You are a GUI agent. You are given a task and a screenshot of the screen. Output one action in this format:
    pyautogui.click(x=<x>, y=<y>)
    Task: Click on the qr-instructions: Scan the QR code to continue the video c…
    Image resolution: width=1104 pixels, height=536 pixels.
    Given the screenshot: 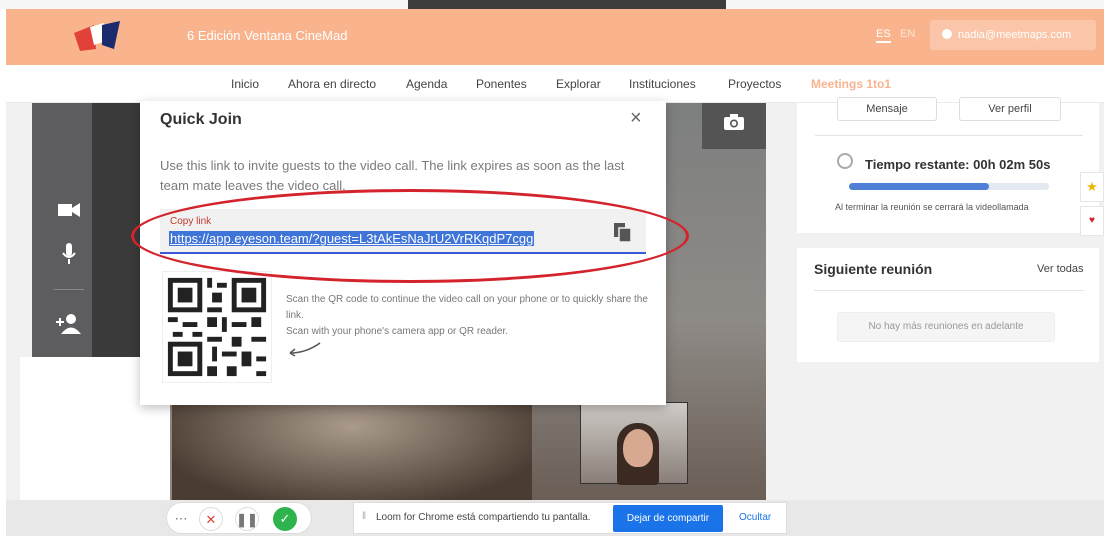 What is the action you would take?
    pyautogui.click(x=467, y=307)
    